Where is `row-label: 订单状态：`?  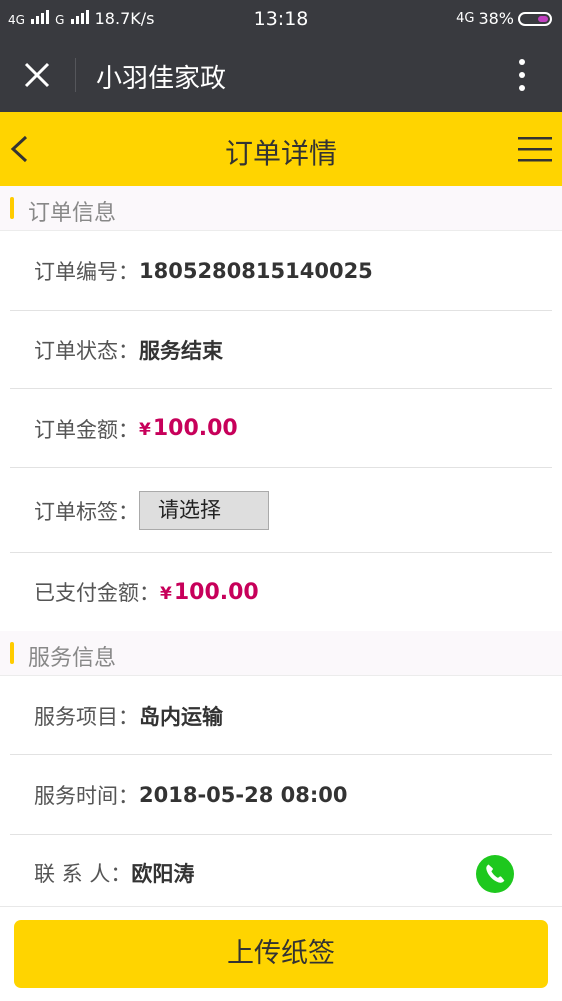 row-label: 订单状态： is located at coordinates (86, 351).